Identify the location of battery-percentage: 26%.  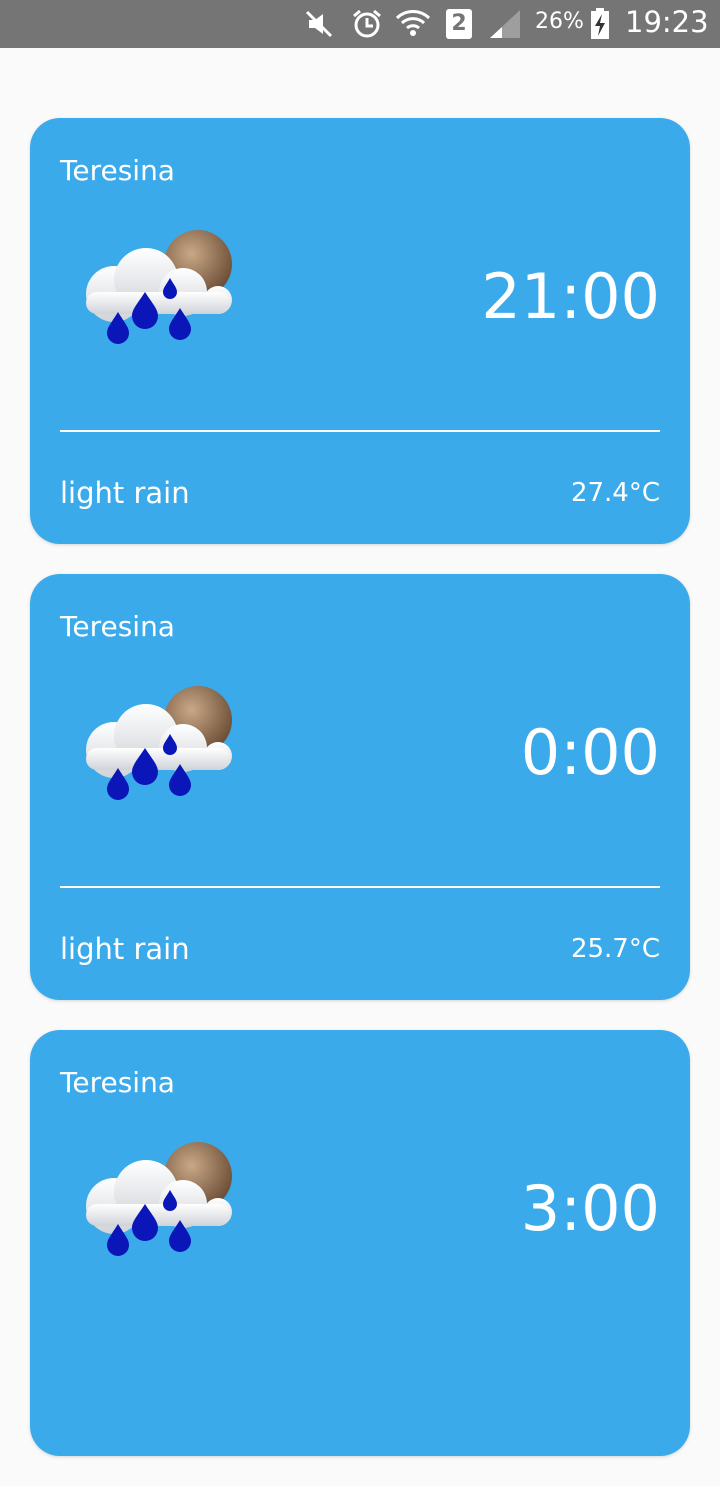
(559, 21).